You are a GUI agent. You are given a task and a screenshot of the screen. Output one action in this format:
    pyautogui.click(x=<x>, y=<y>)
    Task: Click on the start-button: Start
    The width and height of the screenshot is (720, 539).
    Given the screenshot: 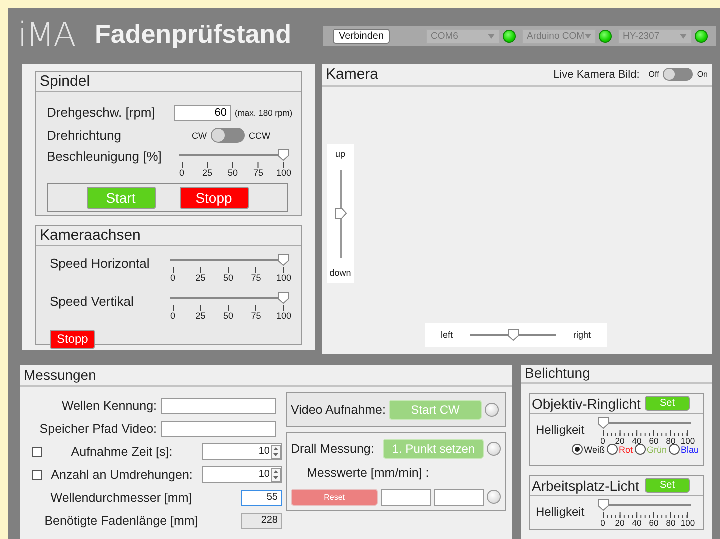 What is the action you would take?
    pyautogui.click(x=121, y=197)
    